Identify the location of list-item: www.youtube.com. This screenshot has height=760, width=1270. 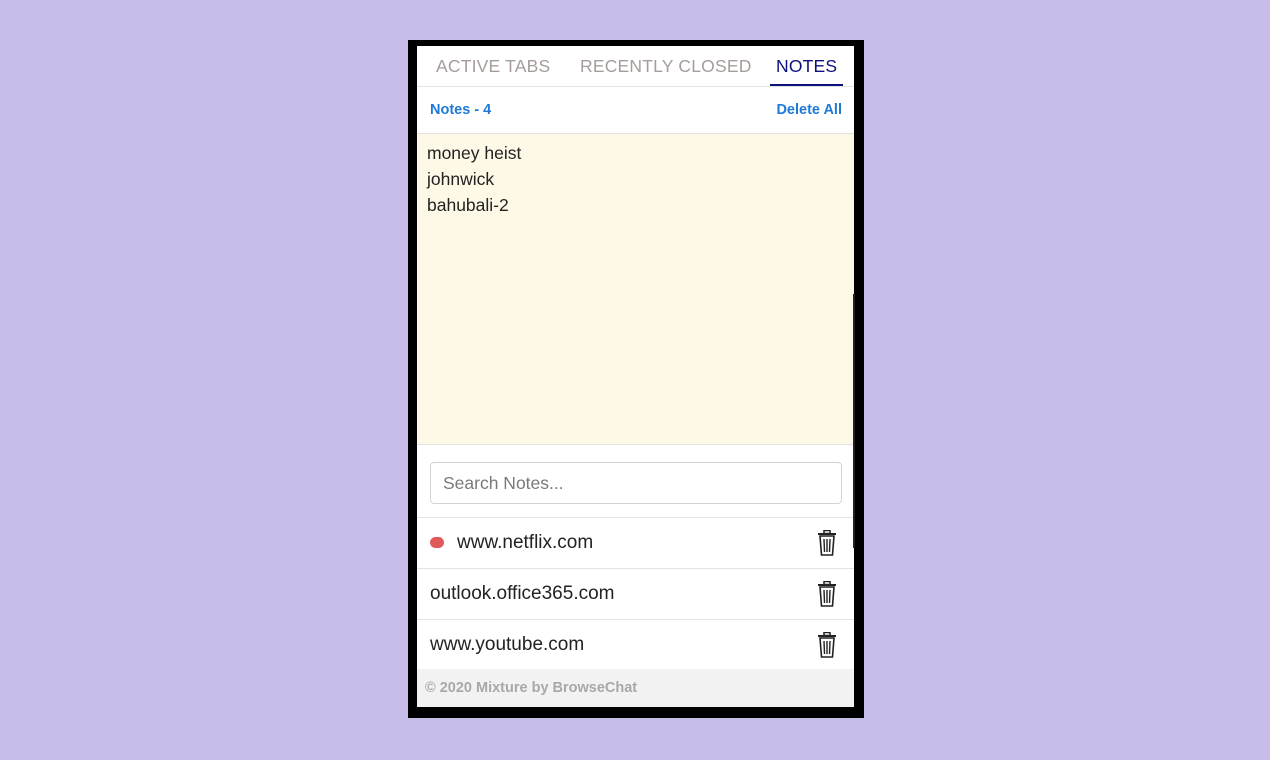
(635, 645).